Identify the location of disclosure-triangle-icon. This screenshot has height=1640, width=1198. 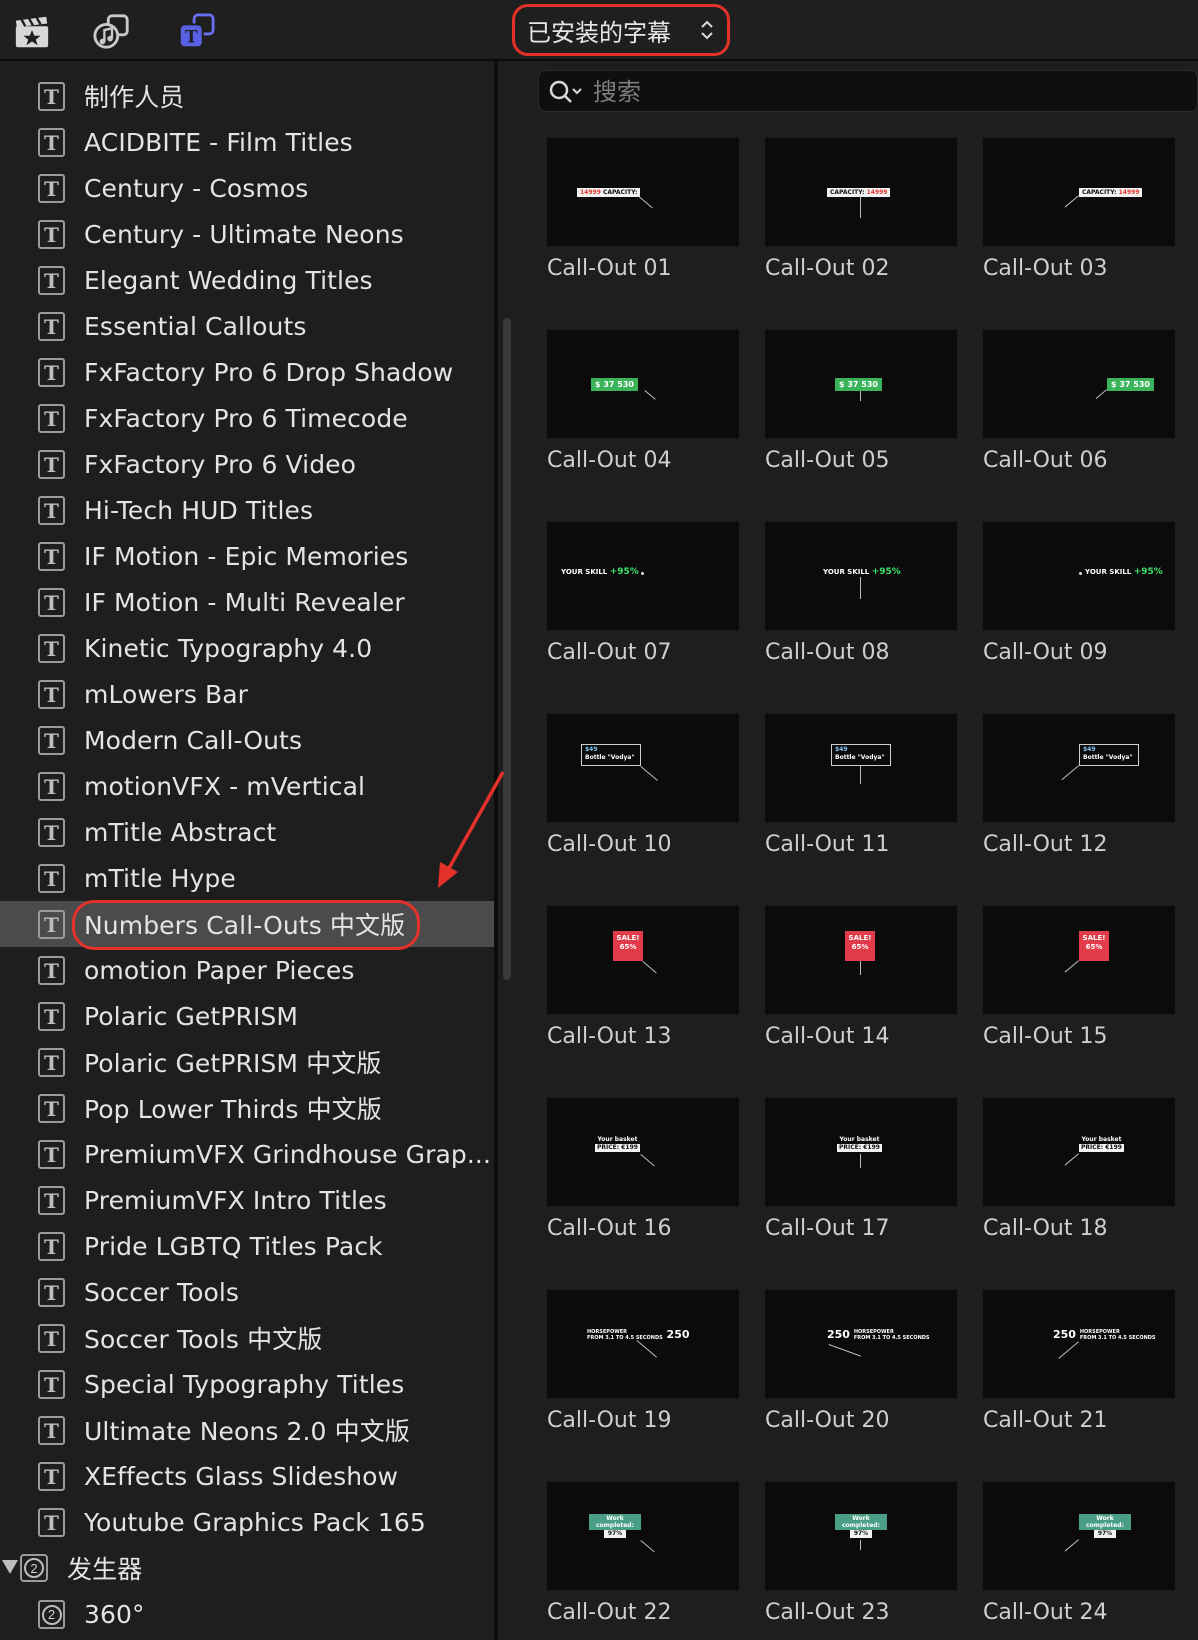
(10, 1567).